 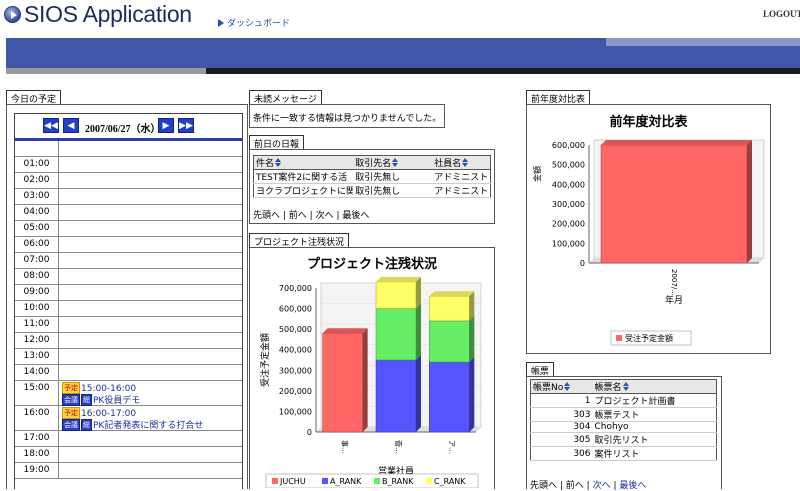 I want to click on table-row: 305 取引先リスト, so click(x=623, y=439).